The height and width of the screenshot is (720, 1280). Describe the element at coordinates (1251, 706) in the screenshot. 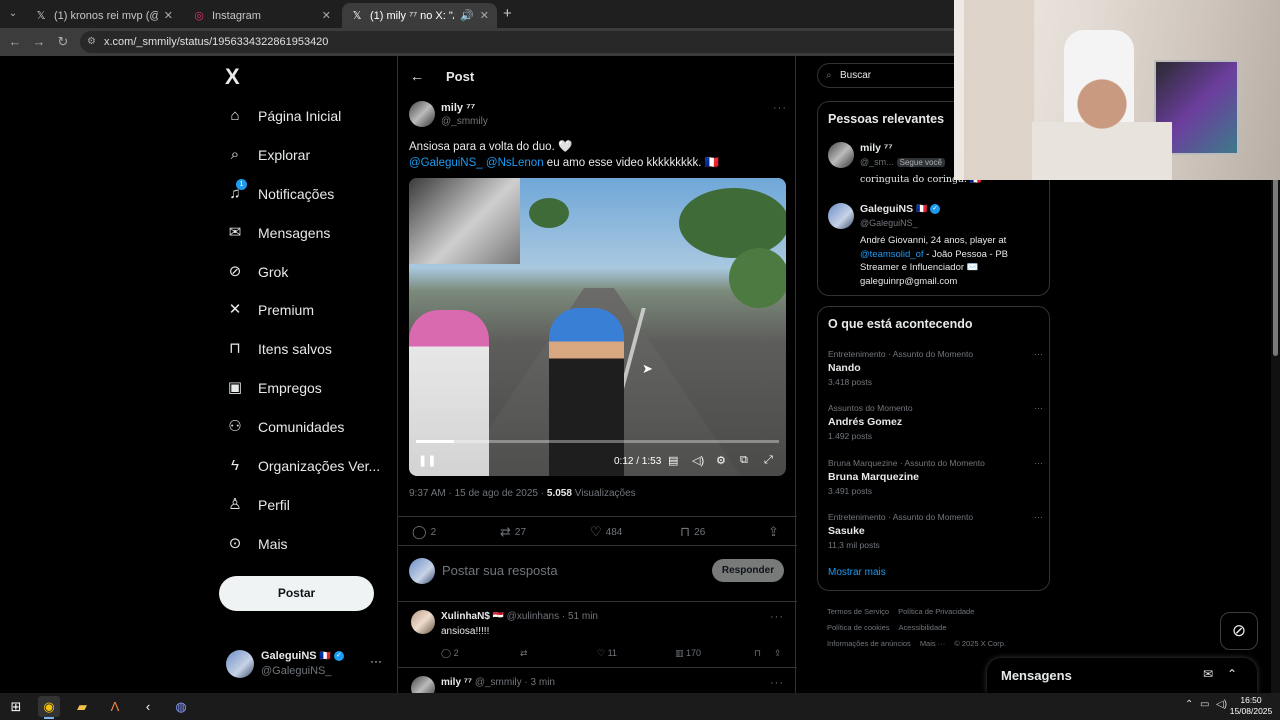

I see `taskbar-clock: 16:50 15/08/2025` at that location.